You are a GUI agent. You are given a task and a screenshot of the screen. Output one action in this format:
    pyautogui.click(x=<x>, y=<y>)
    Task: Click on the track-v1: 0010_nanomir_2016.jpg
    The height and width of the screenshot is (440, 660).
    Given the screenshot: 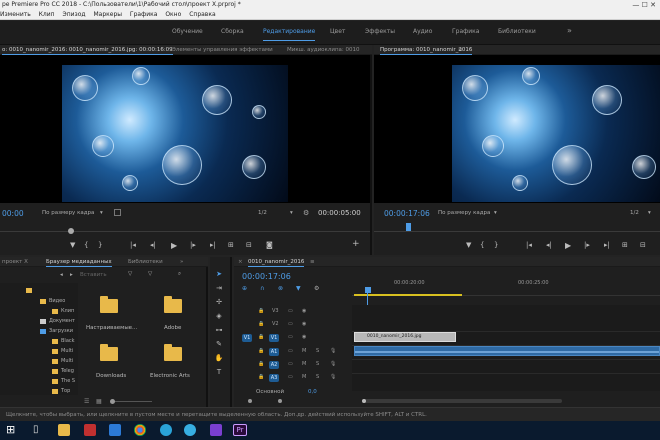 What is the action you would take?
    pyautogui.click(x=506, y=337)
    